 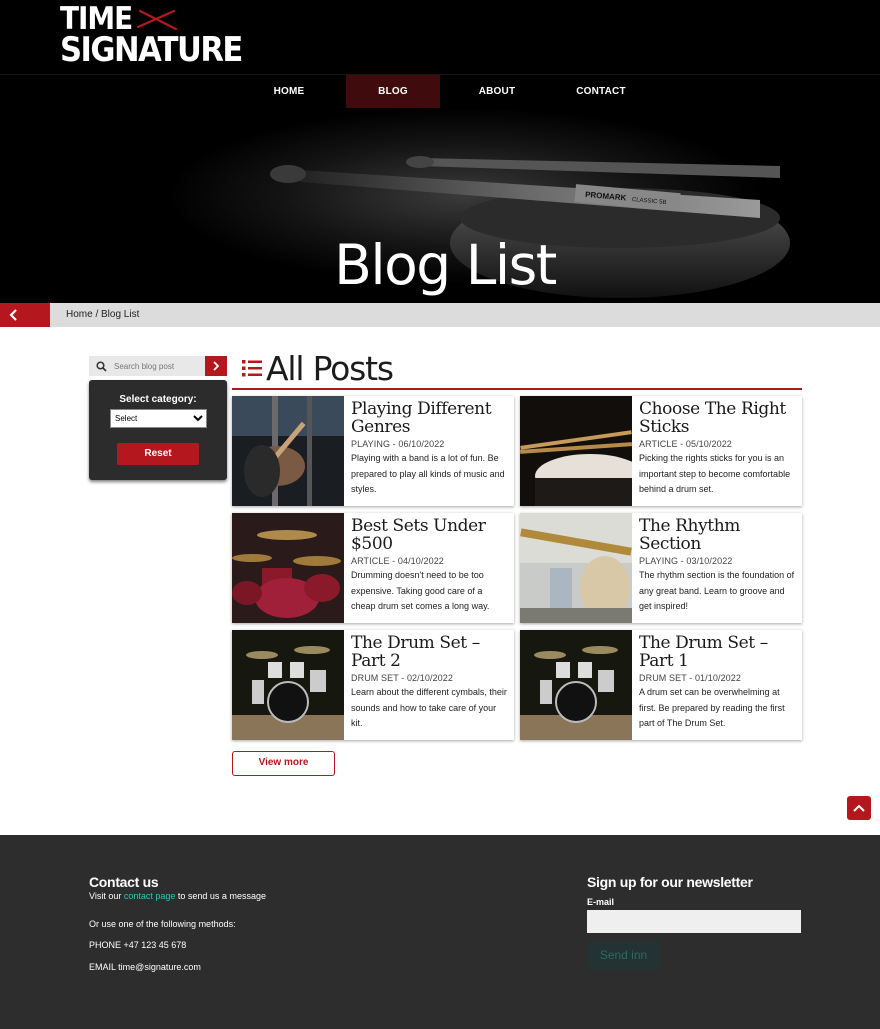 What do you see at coordinates (445, 265) in the screenshot?
I see `page-title: Blog List` at bounding box center [445, 265].